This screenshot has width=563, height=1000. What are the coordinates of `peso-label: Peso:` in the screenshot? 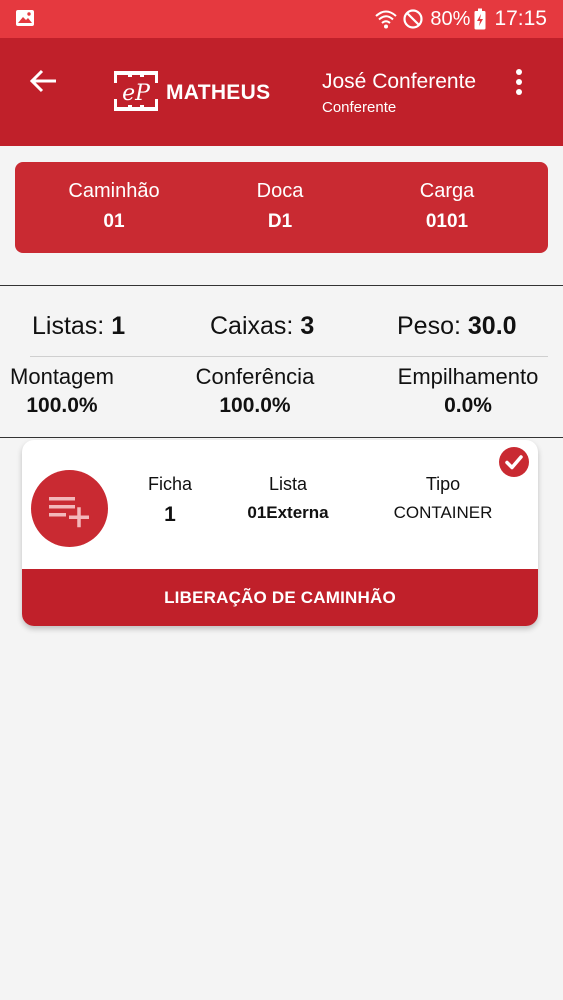 It's located at (429, 326).